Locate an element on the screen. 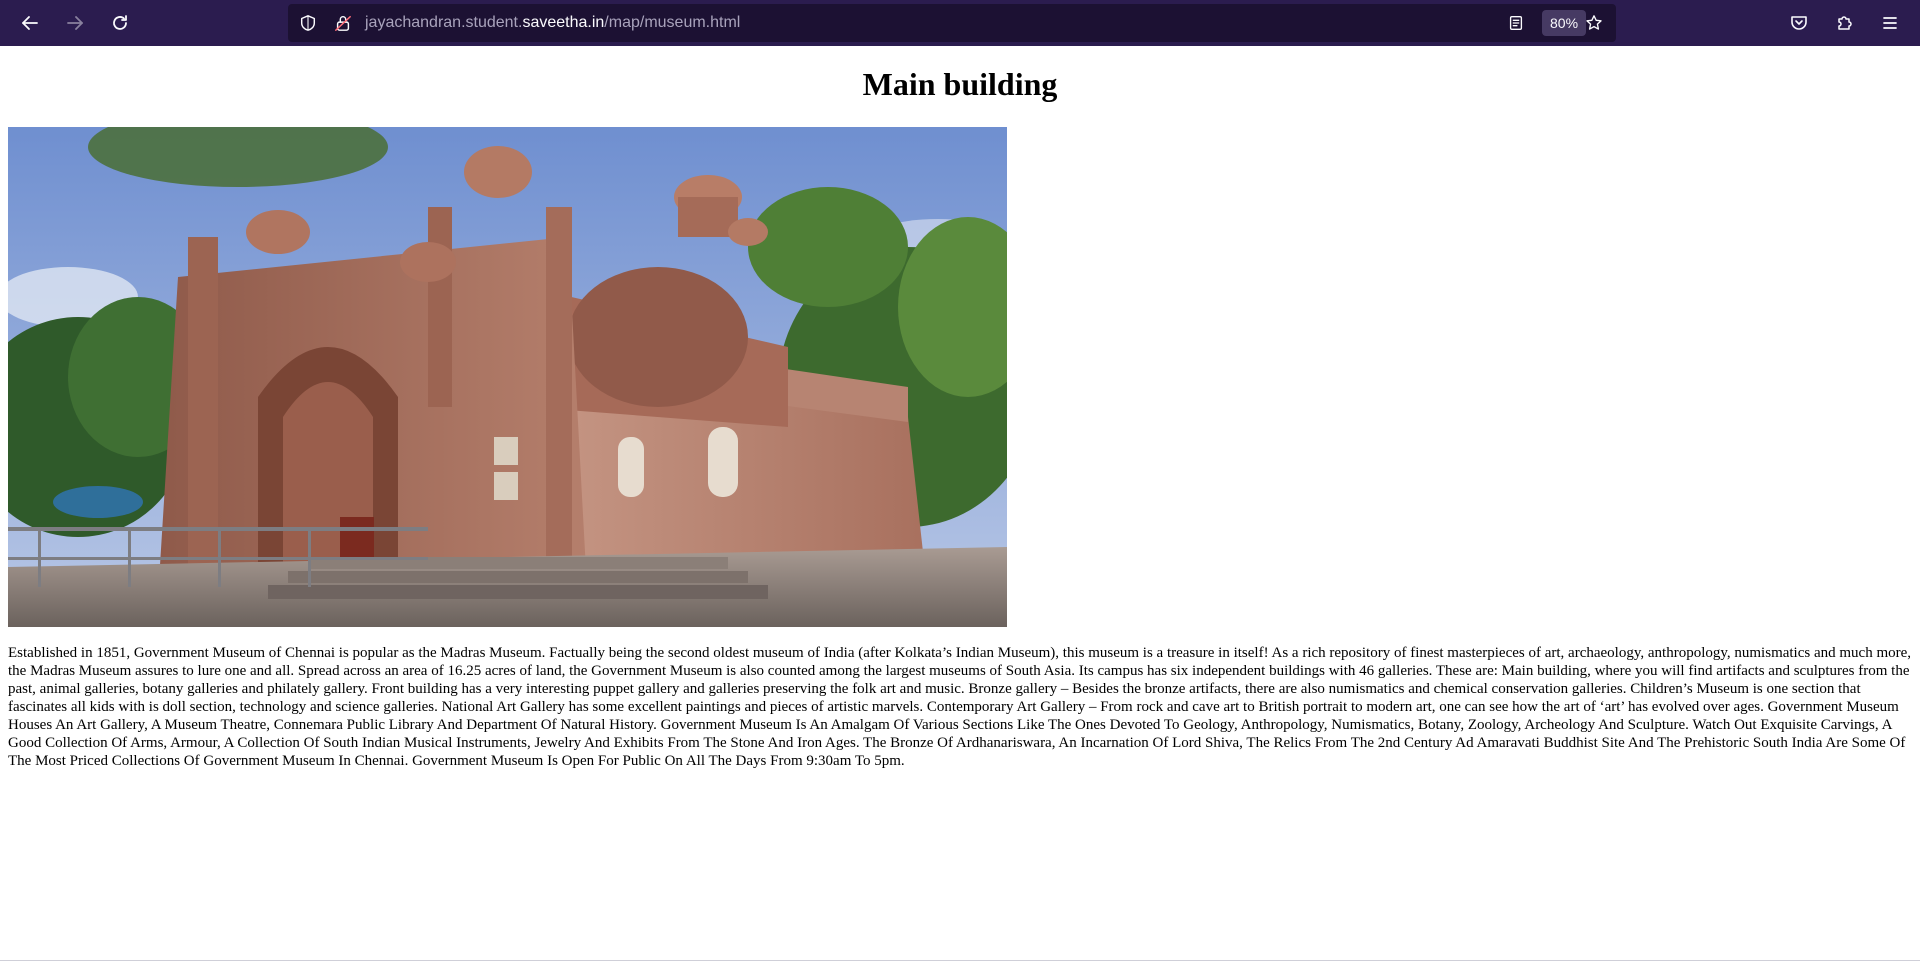 This screenshot has height=961, width=1920. reload-icon is located at coordinates (120, 22).